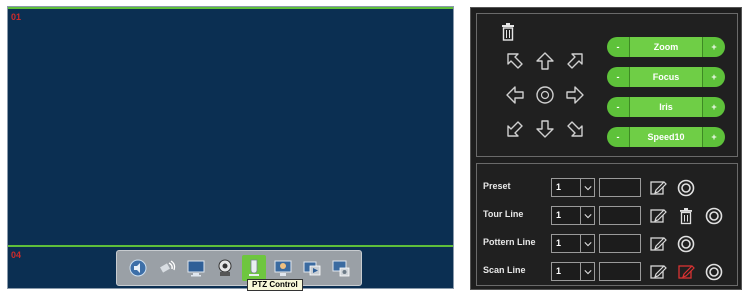 The height and width of the screenshot is (291, 745). Describe the element at coordinates (573, 215) in the screenshot. I see `tour-line-select: 1` at that location.